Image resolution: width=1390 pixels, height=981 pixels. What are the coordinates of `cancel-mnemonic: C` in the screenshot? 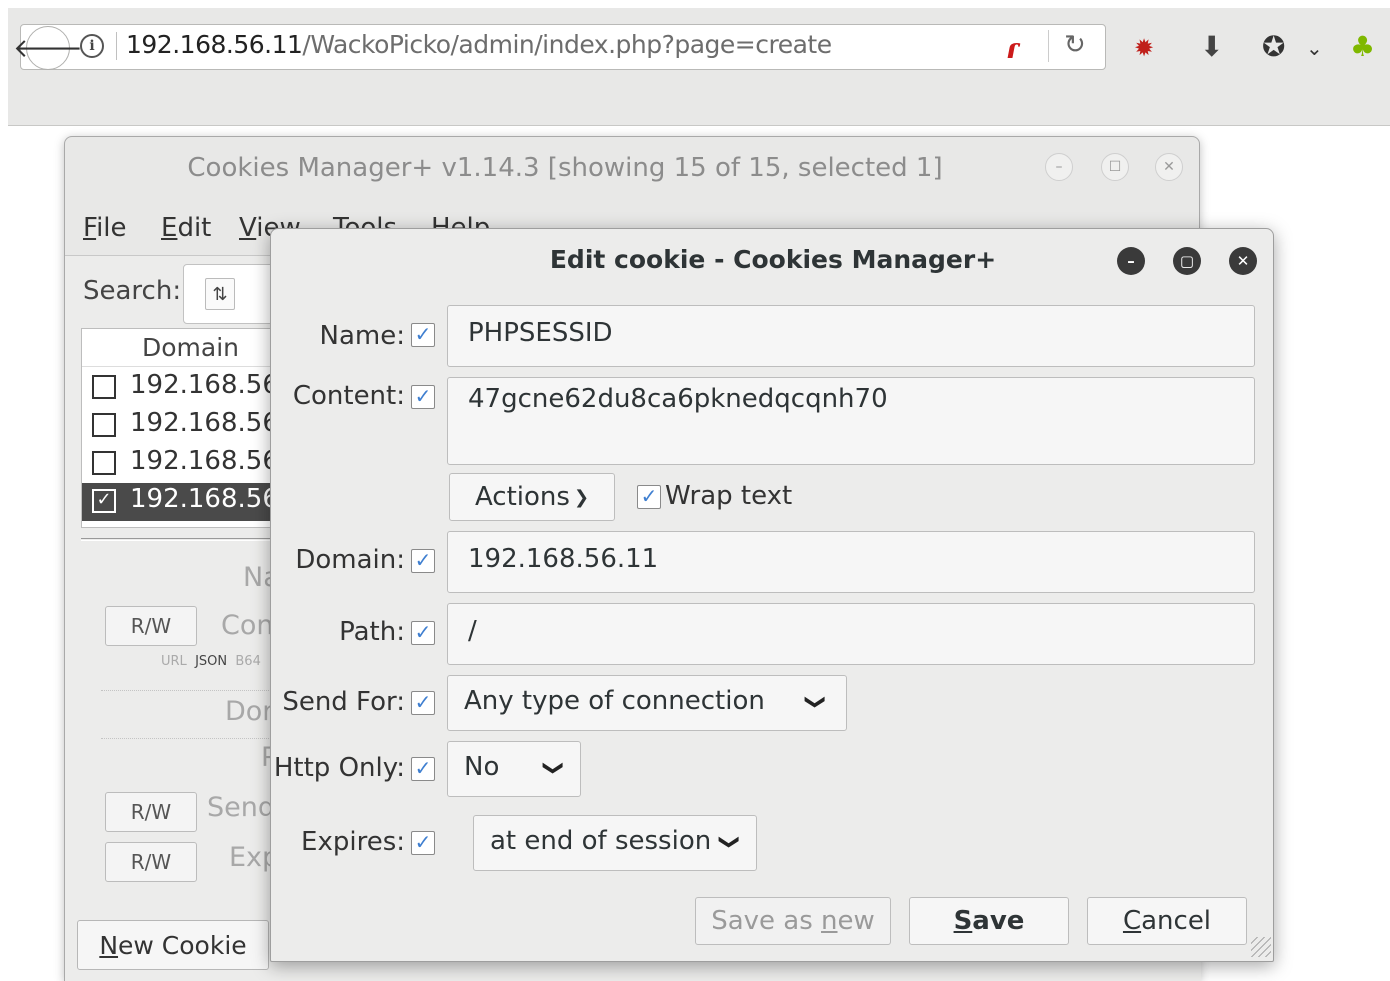 It's located at (1132, 921).